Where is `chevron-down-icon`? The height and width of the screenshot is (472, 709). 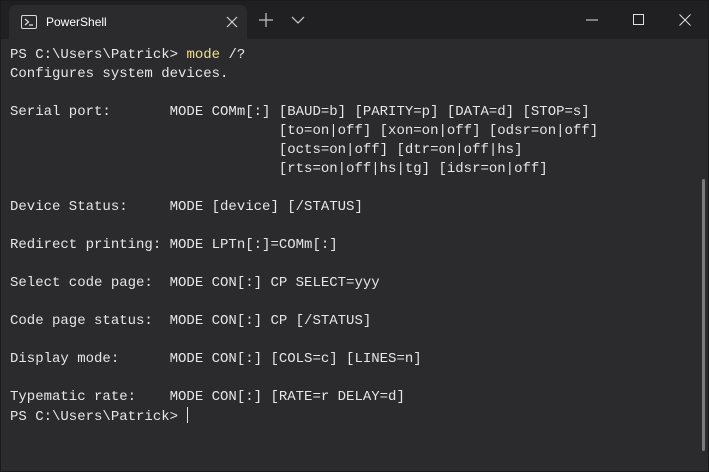 chevron-down-icon is located at coordinates (298, 20).